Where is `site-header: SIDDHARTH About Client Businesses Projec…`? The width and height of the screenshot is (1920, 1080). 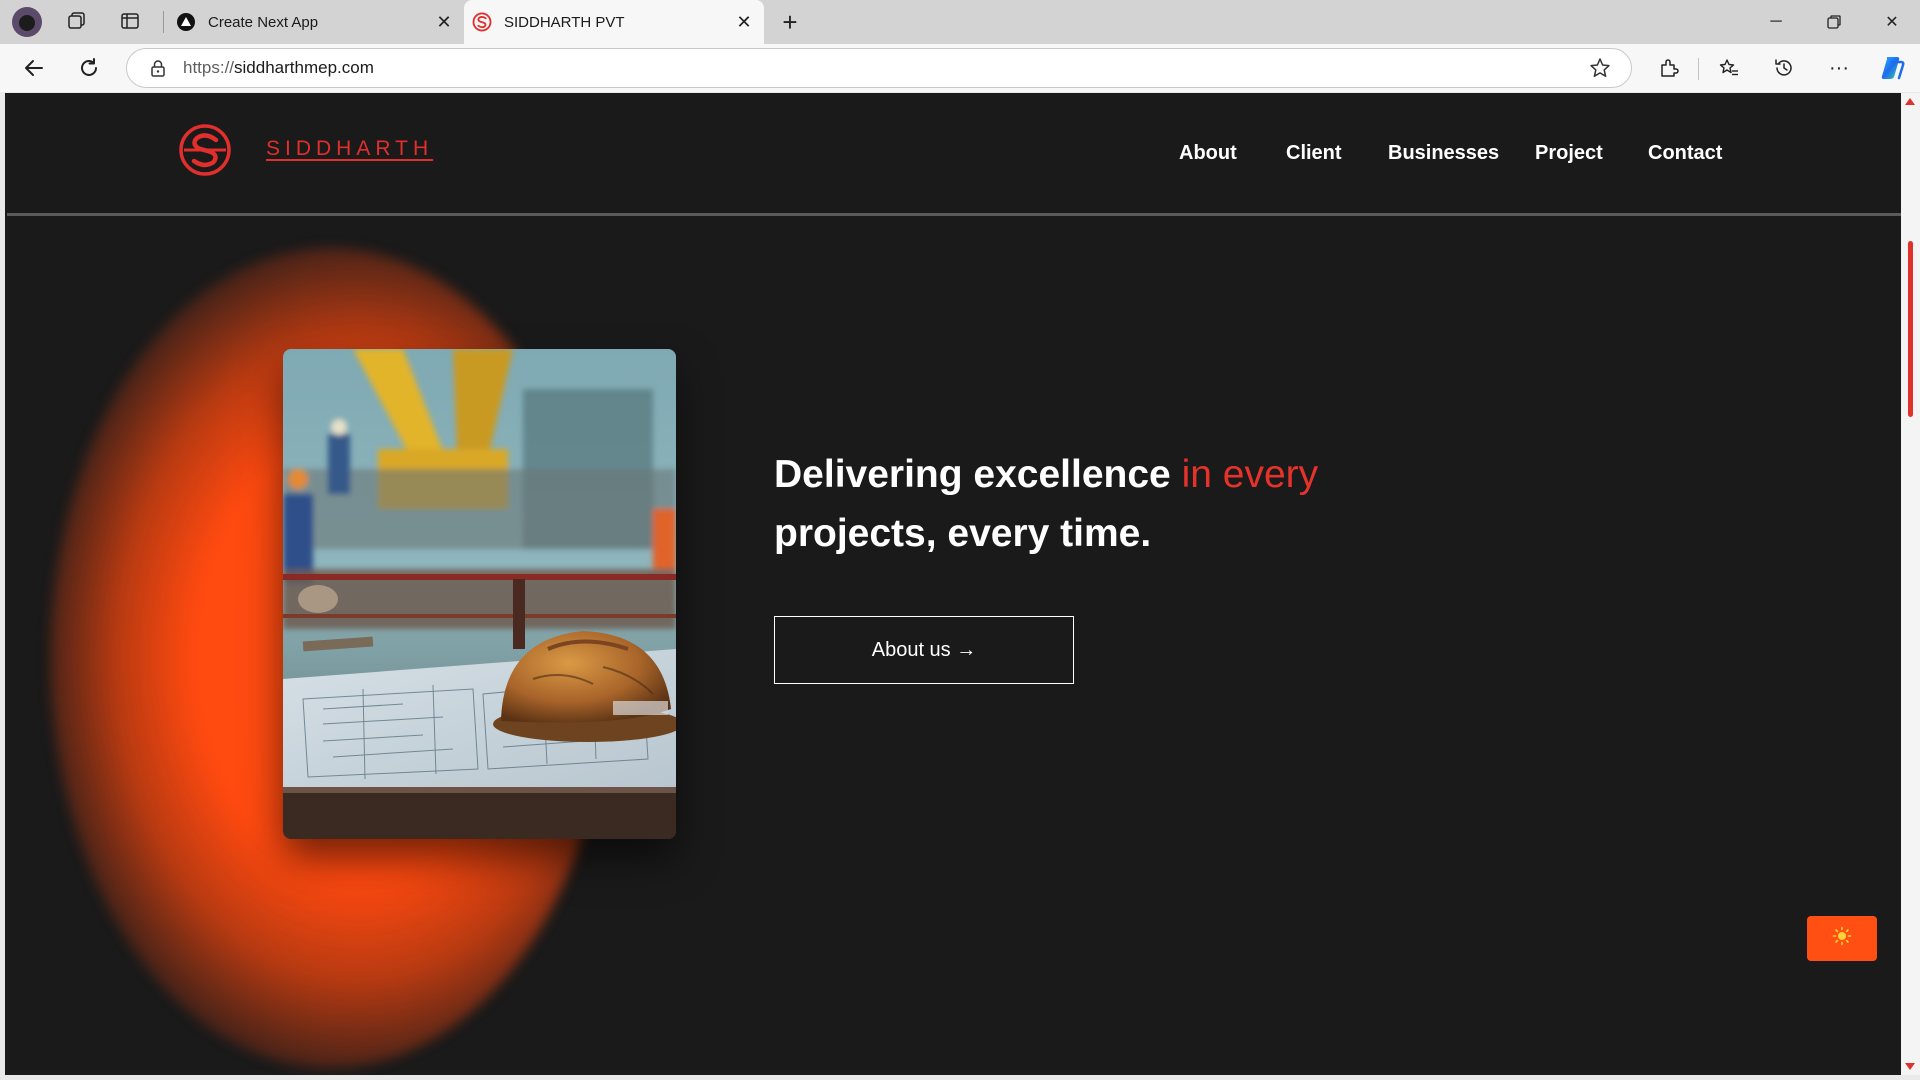
site-header: SIDDHARTH About Client Businesses Projec… is located at coordinates (953, 153).